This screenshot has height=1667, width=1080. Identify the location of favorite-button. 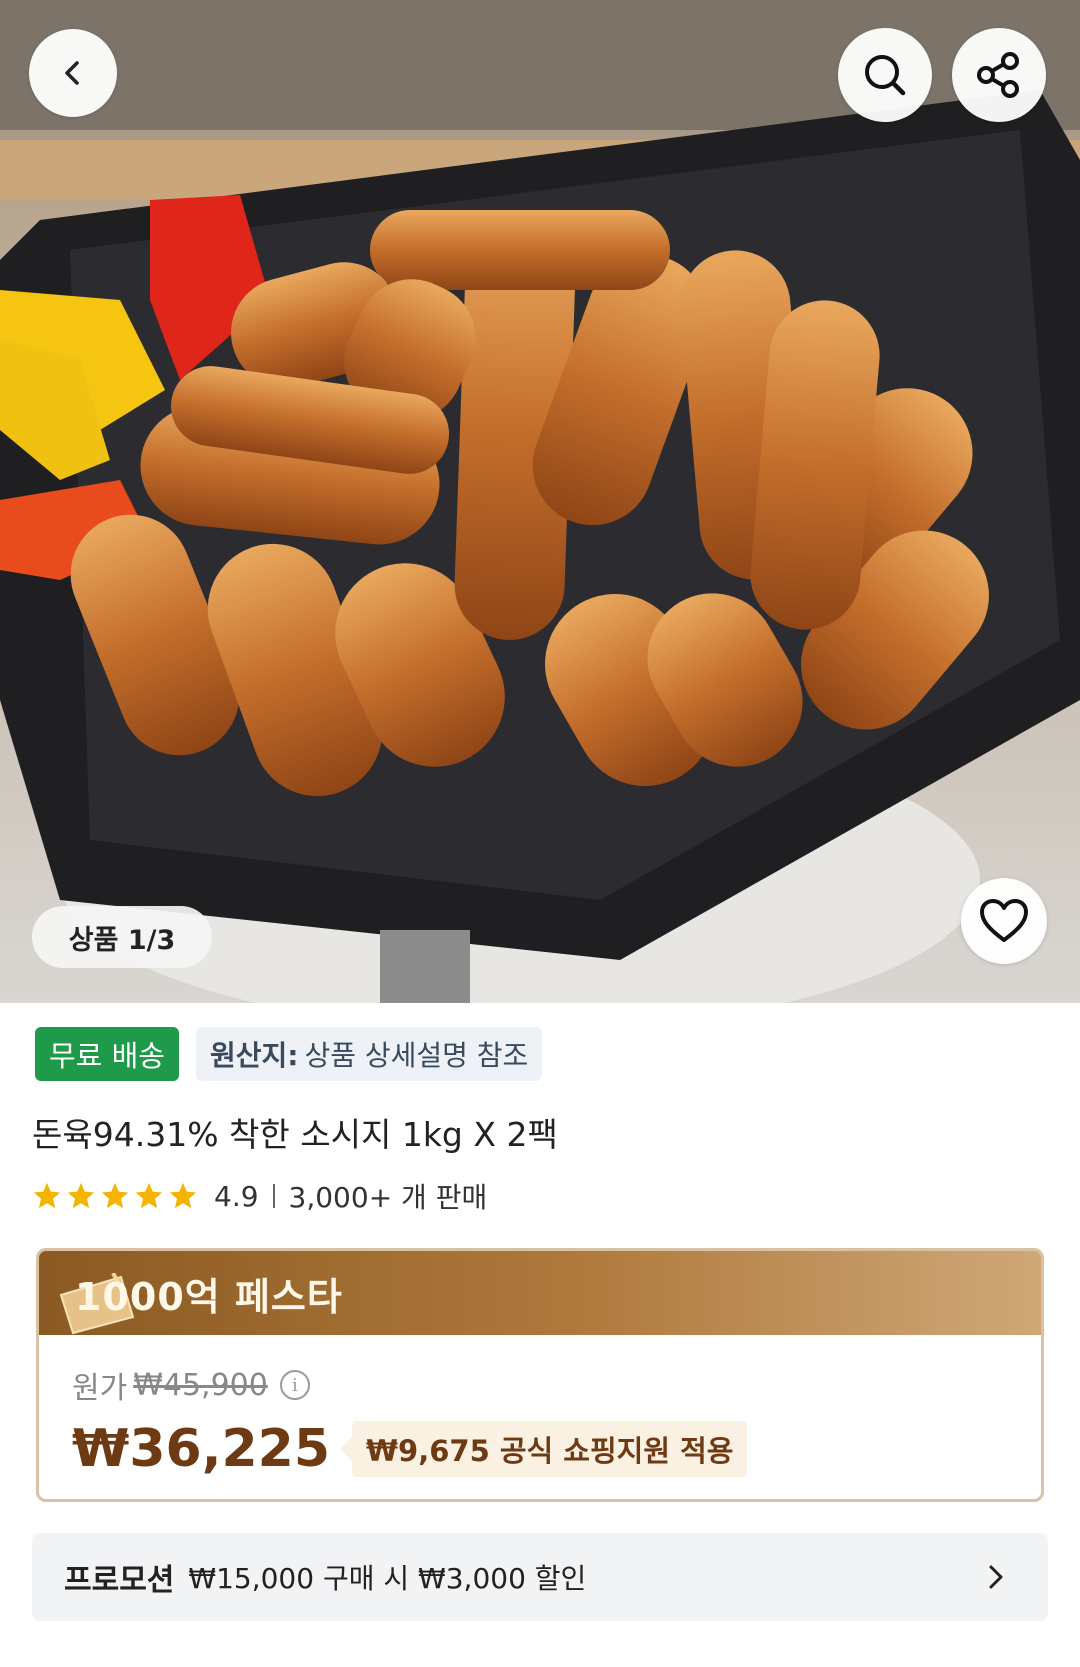
(1004, 921).